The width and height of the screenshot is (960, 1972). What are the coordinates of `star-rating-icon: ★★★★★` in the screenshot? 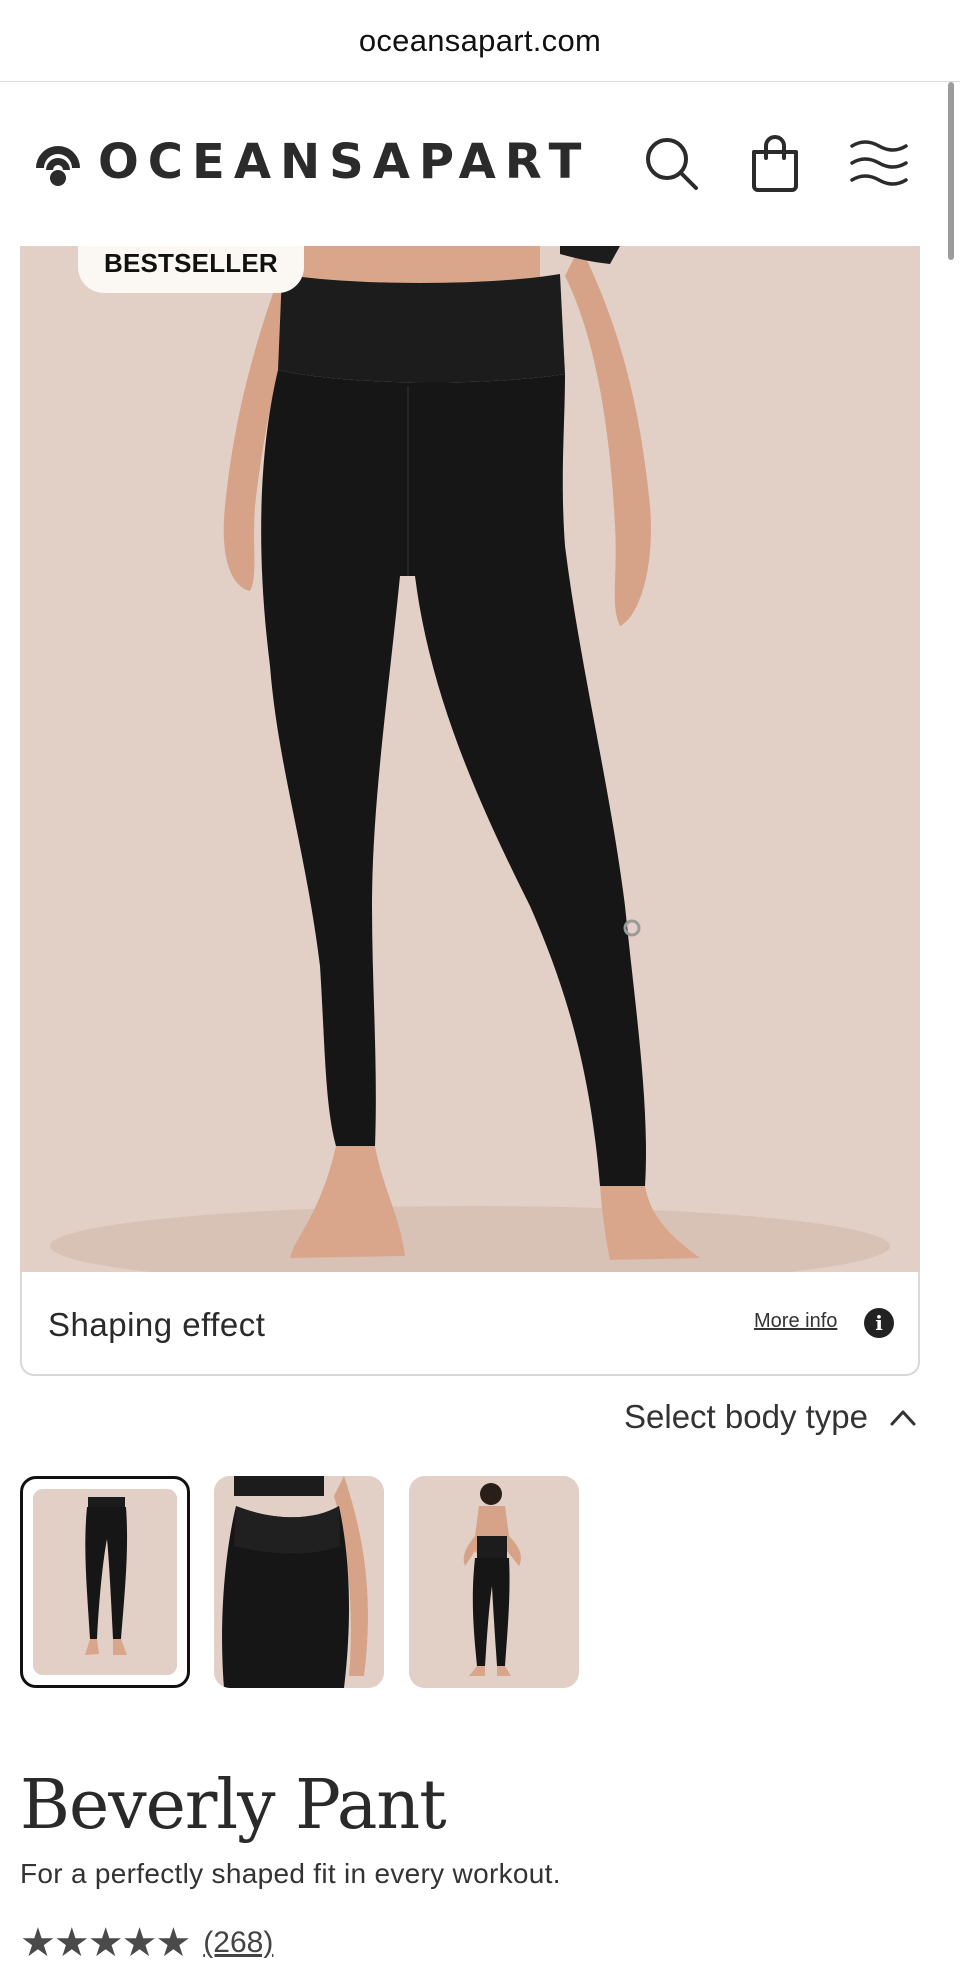 It's located at (105, 1943).